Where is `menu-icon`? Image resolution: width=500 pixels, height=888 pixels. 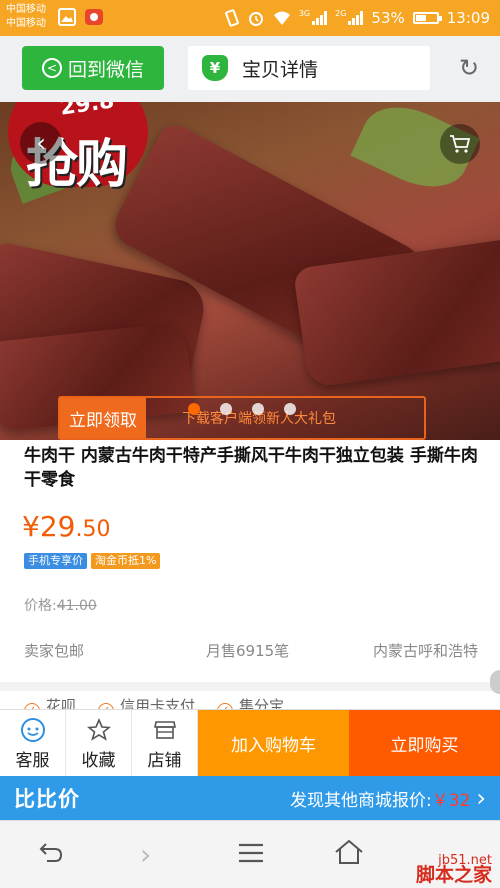 menu-icon is located at coordinates (251, 855).